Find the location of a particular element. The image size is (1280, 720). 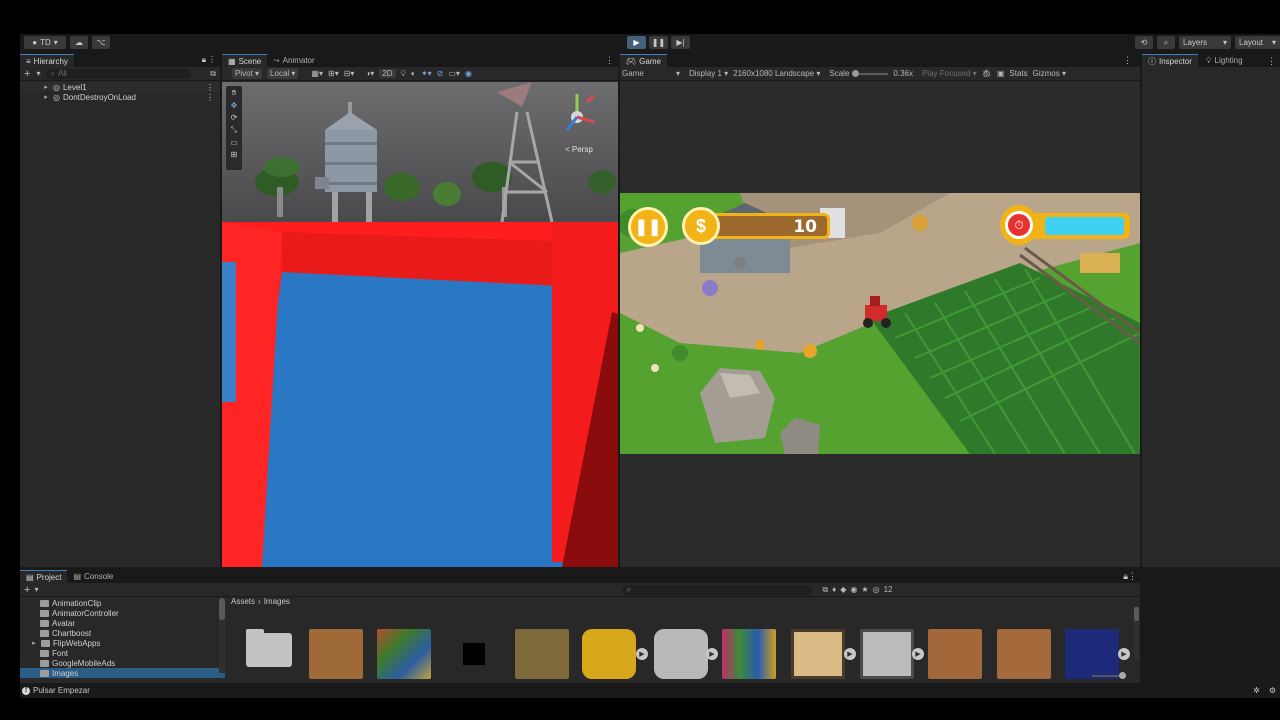

progress-icon: ⚙ is located at coordinates (1272, 690).